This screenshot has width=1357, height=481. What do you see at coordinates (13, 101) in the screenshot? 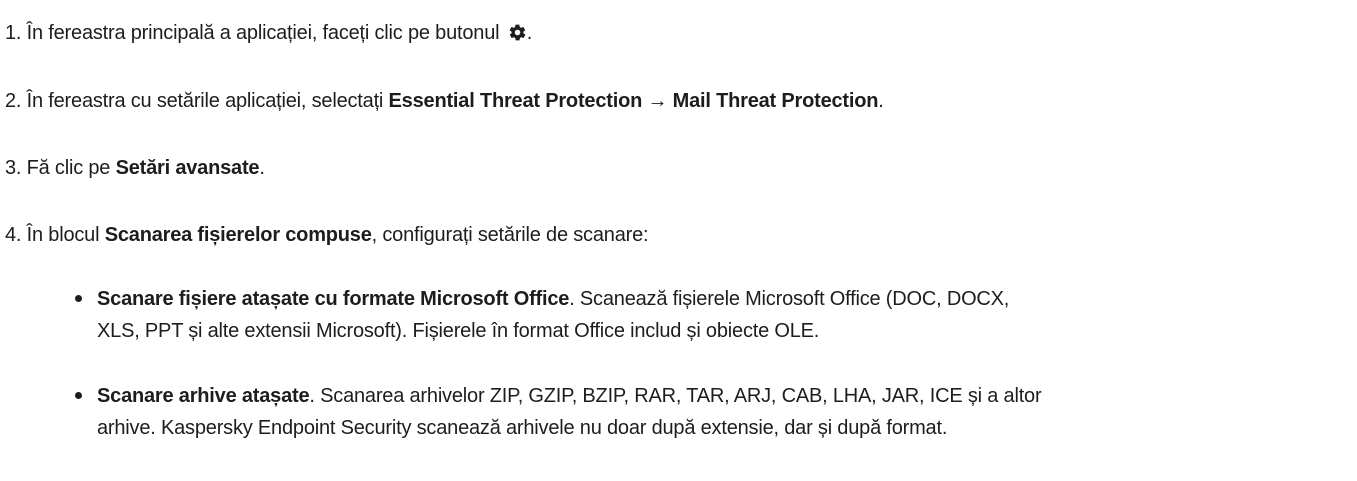
I see `step-2-number: 2.` at bounding box center [13, 101].